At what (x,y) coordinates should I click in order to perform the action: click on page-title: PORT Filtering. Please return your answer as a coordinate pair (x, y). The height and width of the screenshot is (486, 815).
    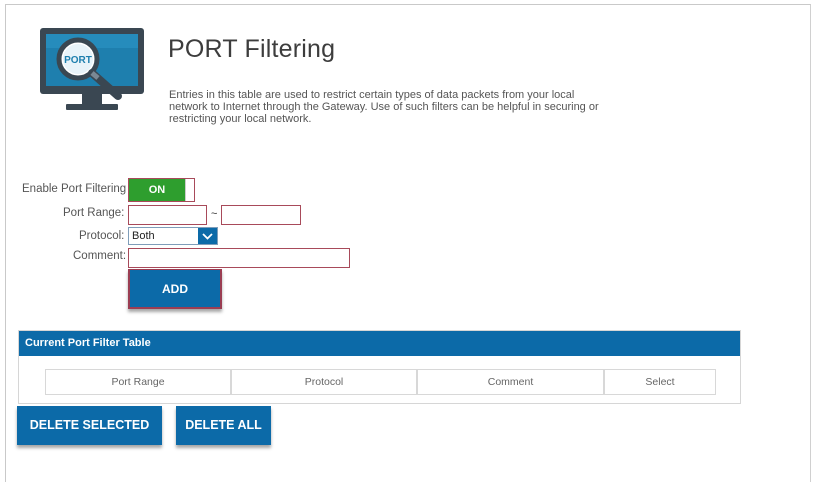
    Looking at the image, I should click on (252, 49).